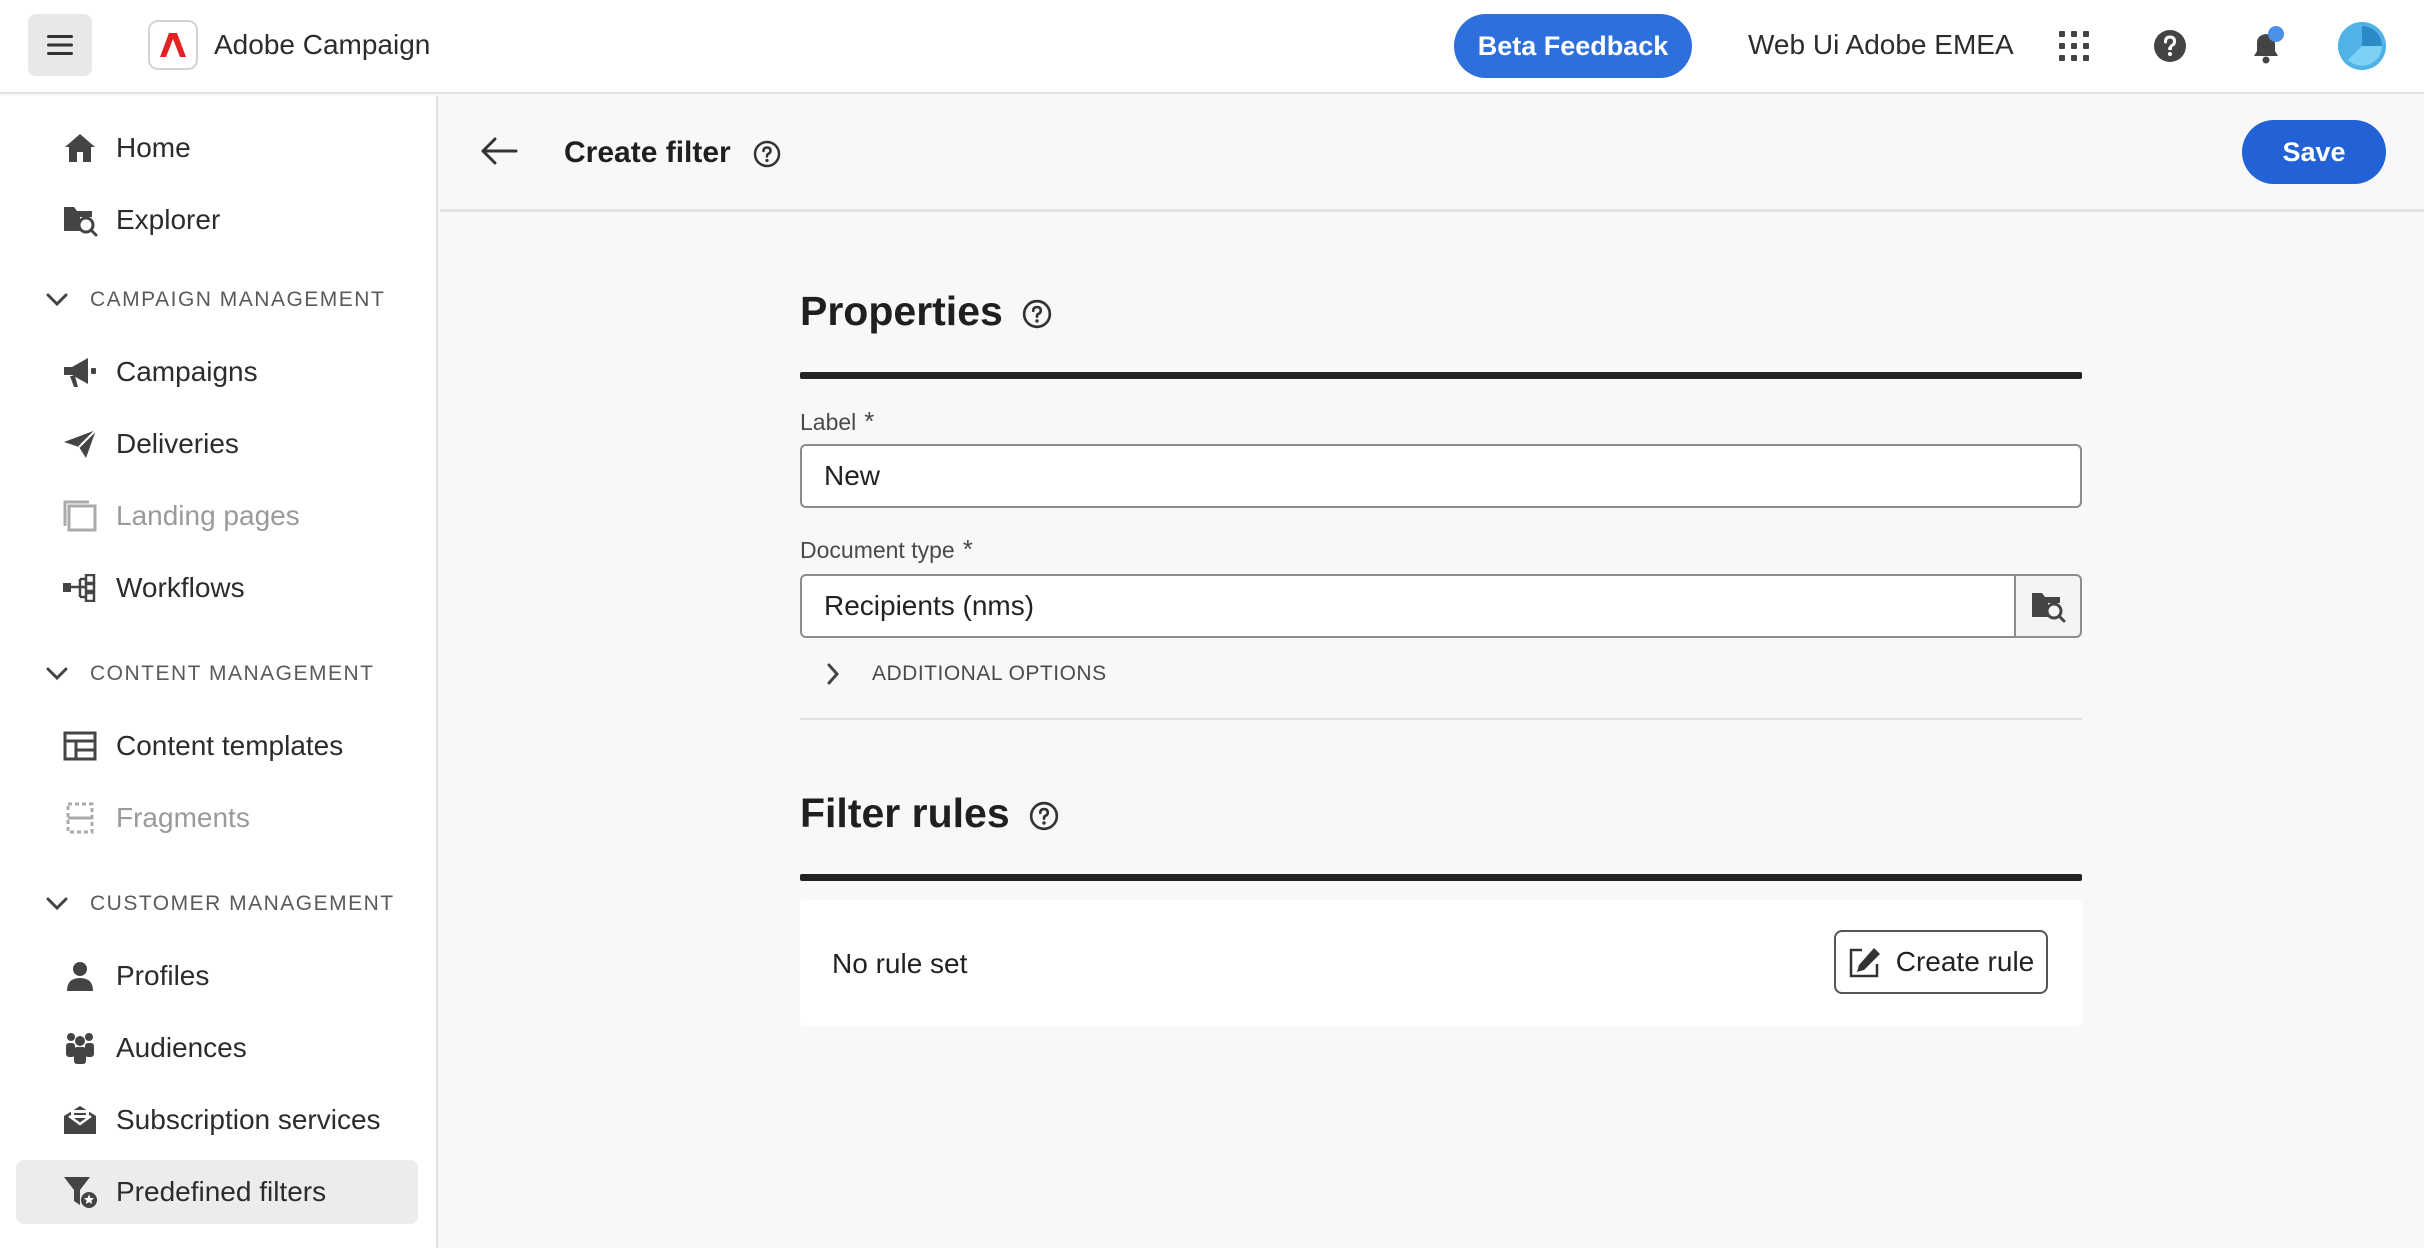 This screenshot has width=2424, height=1248. Describe the element at coordinates (80, 588) in the screenshot. I see `workflow-icon` at that location.